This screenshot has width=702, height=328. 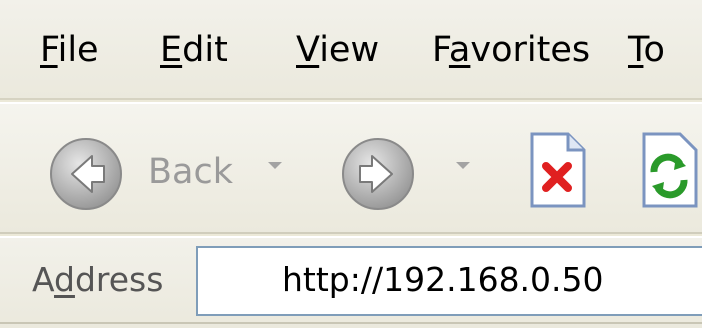 I want to click on menu-tools: To, so click(x=646, y=50).